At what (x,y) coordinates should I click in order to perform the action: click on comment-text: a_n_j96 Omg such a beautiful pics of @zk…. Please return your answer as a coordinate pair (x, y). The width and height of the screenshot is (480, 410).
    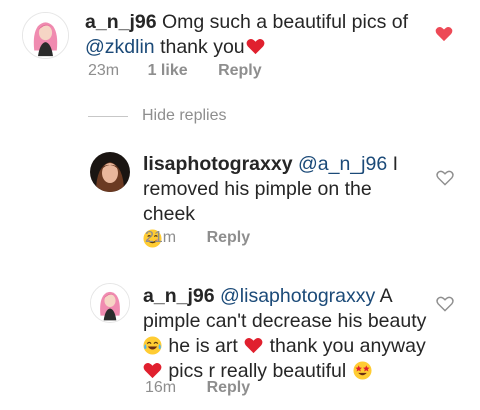
    Looking at the image, I should click on (250, 35).